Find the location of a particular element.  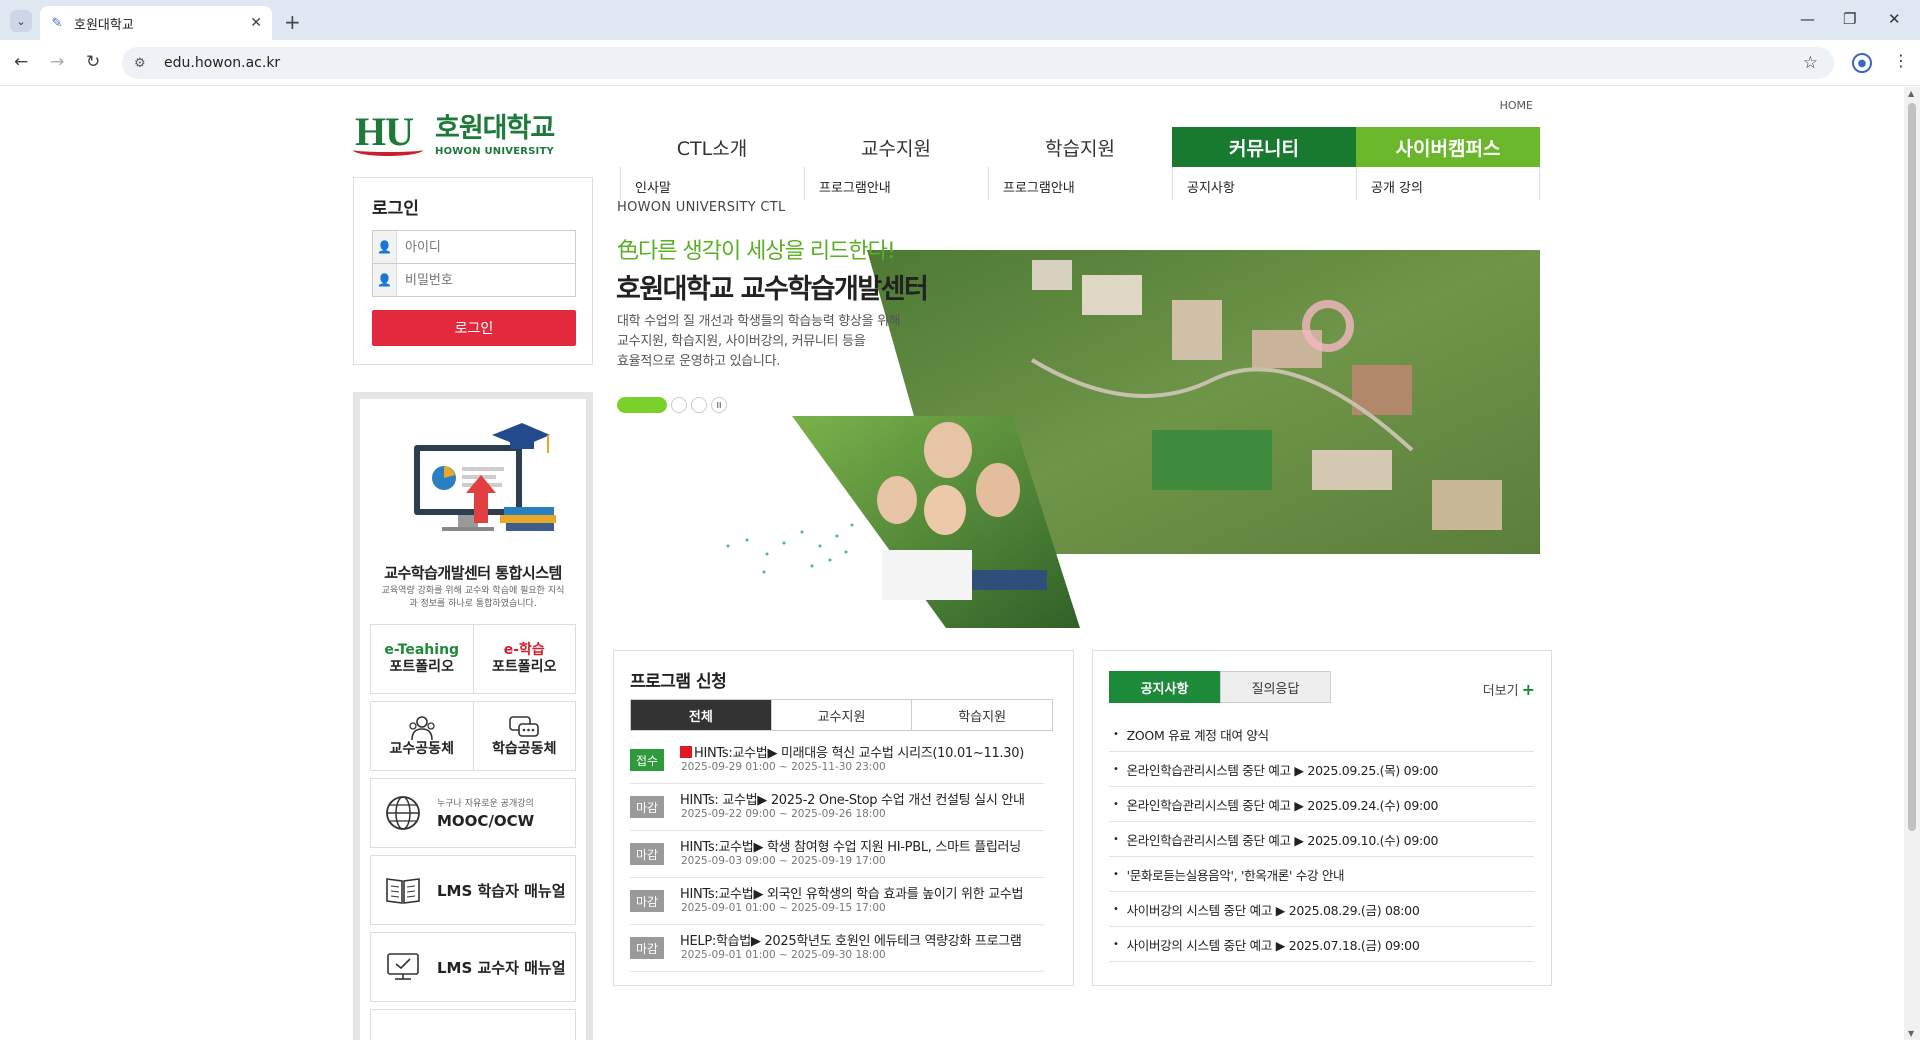

scrollbar-thumb is located at coordinates (1912, 467).